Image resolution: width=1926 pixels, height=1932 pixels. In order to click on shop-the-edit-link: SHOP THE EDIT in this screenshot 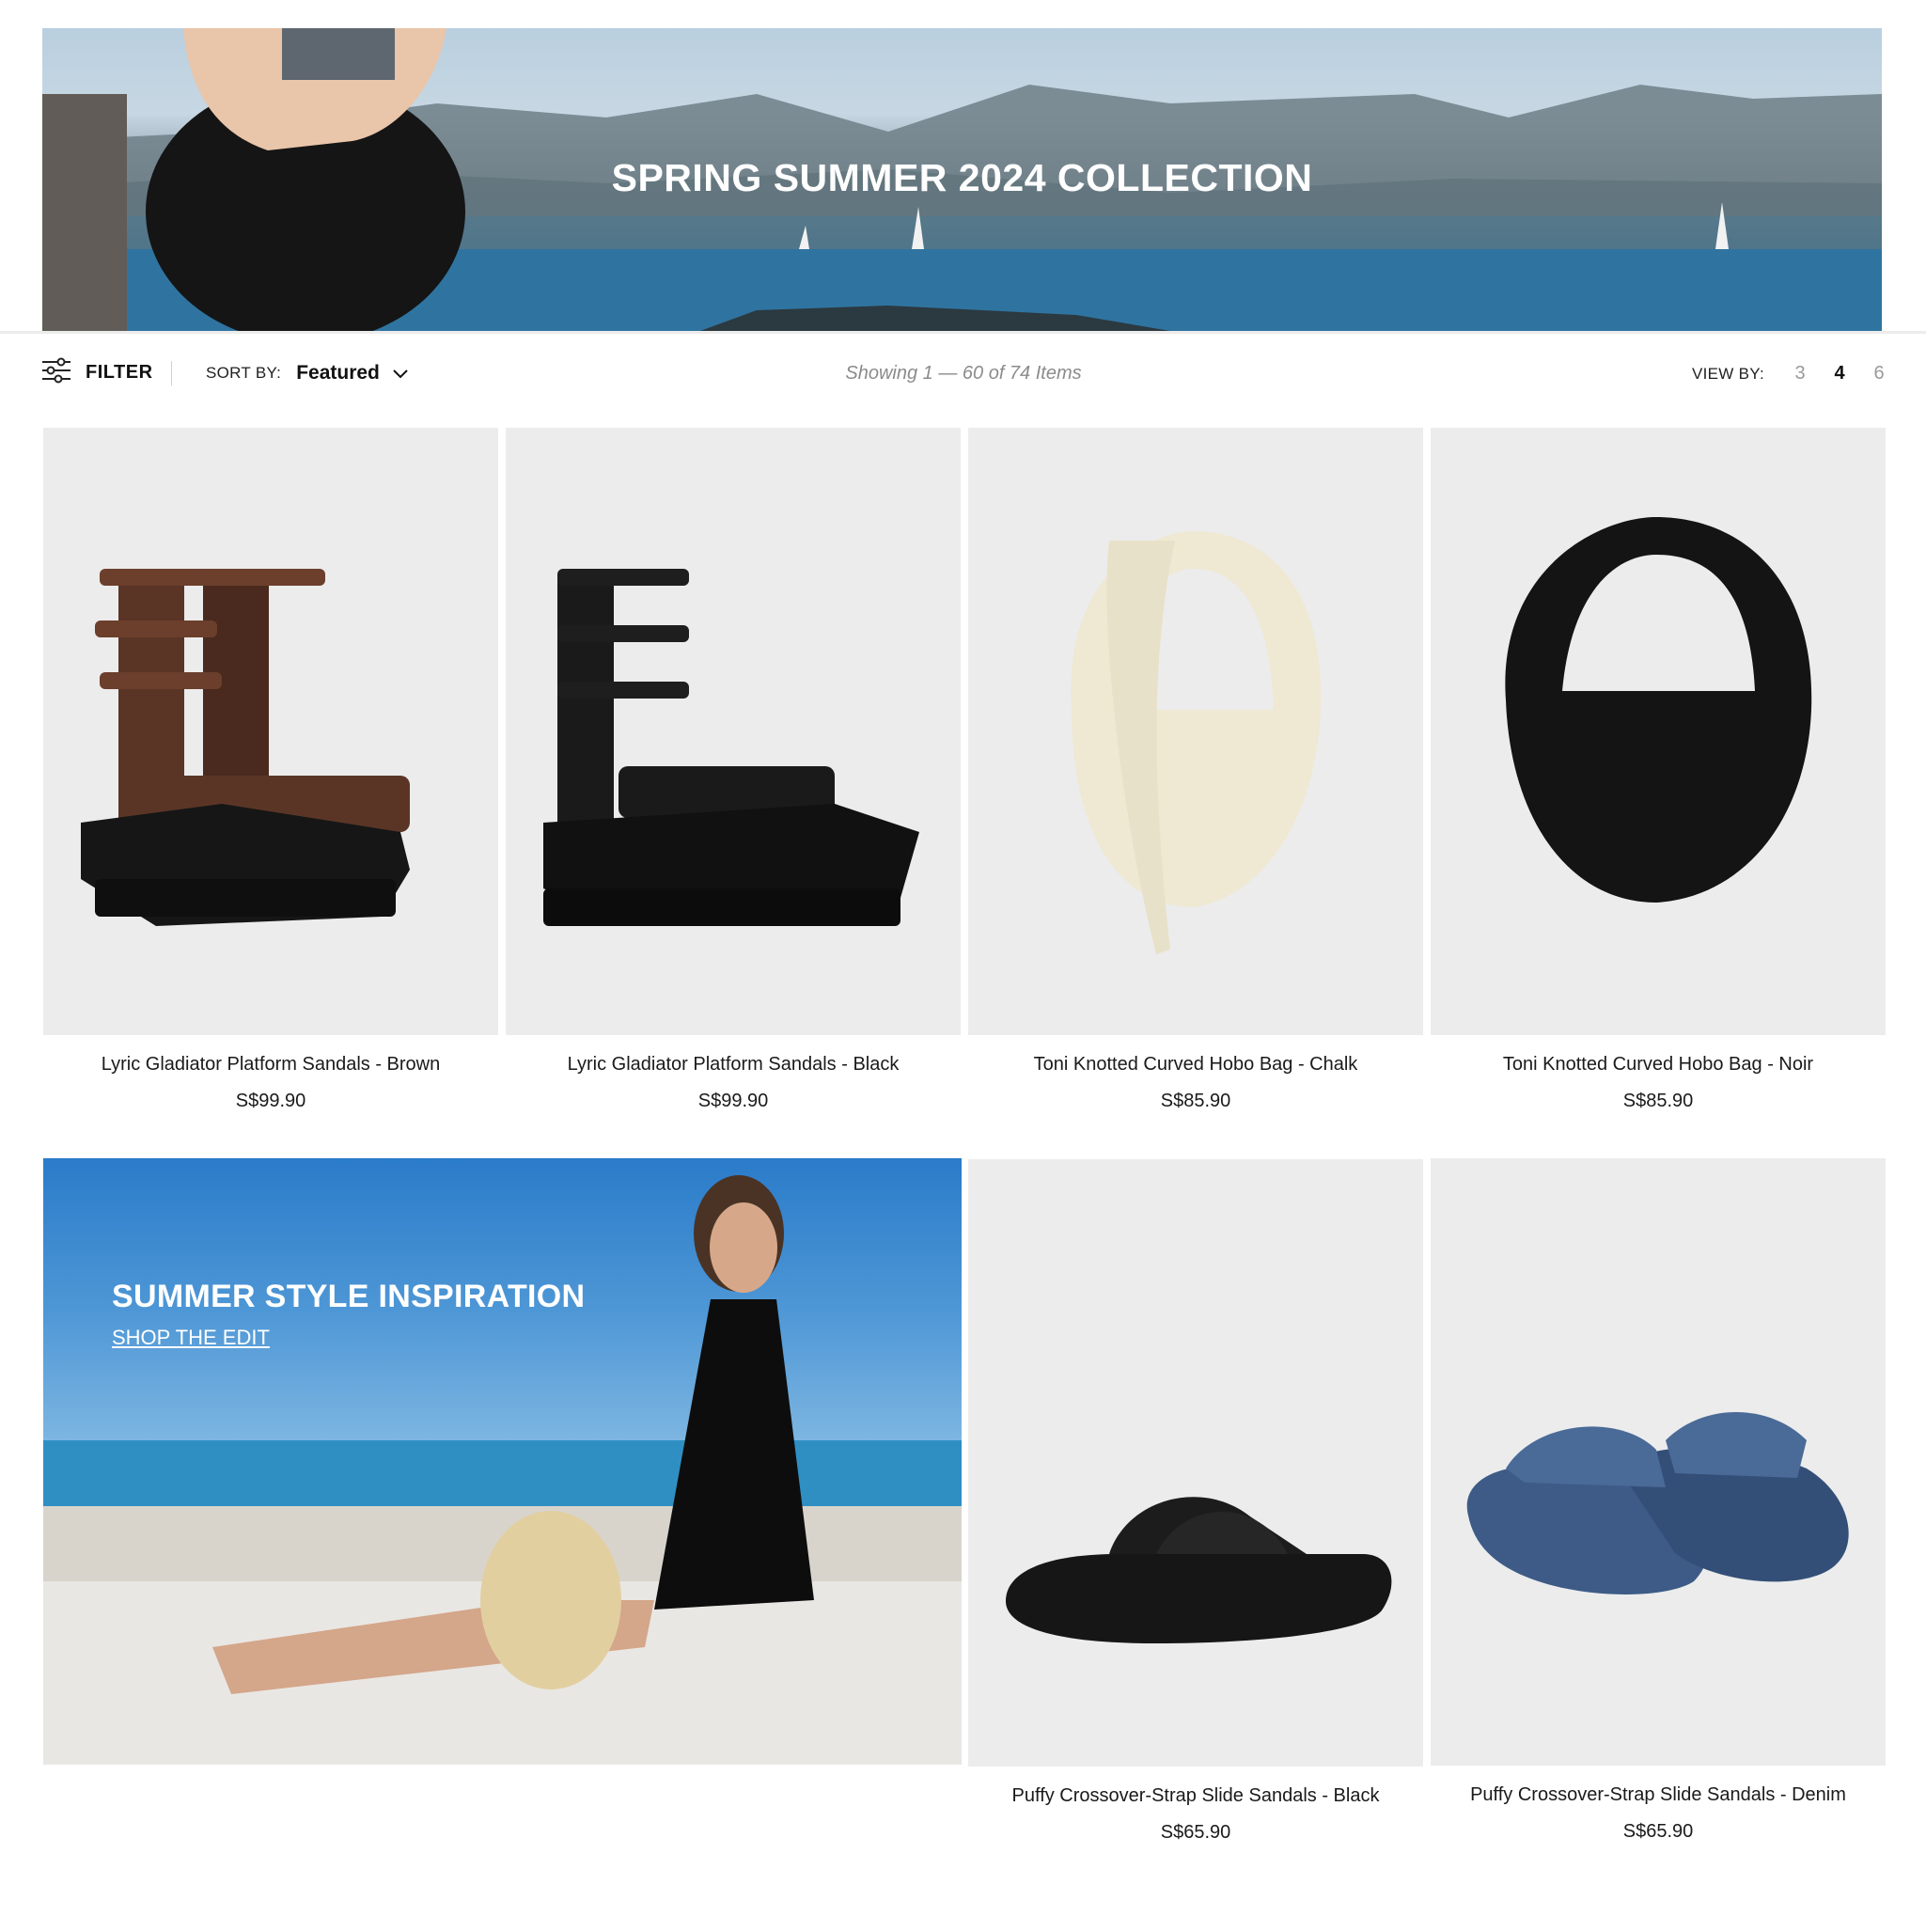, I will do `click(191, 1338)`.